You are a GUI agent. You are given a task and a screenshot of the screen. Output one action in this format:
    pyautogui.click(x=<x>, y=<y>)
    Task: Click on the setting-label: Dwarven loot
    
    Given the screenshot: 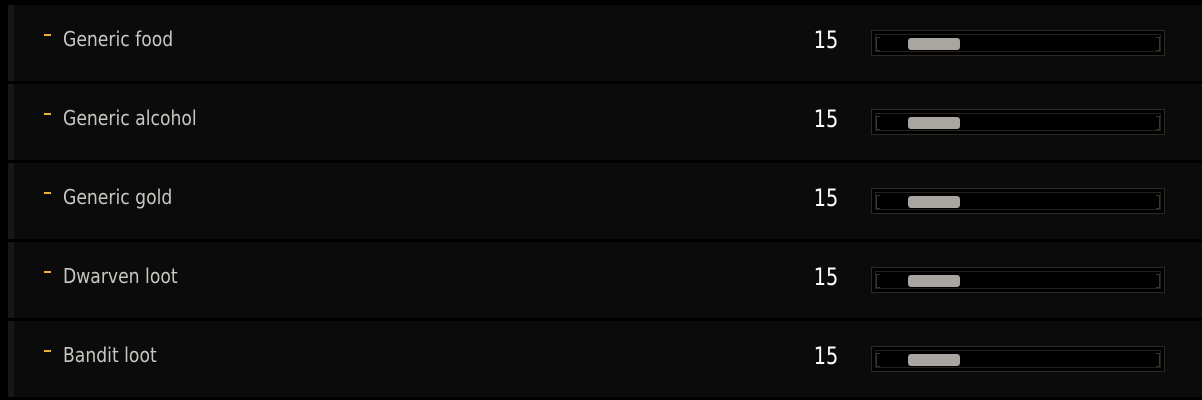 What is the action you would take?
    pyautogui.click(x=120, y=276)
    